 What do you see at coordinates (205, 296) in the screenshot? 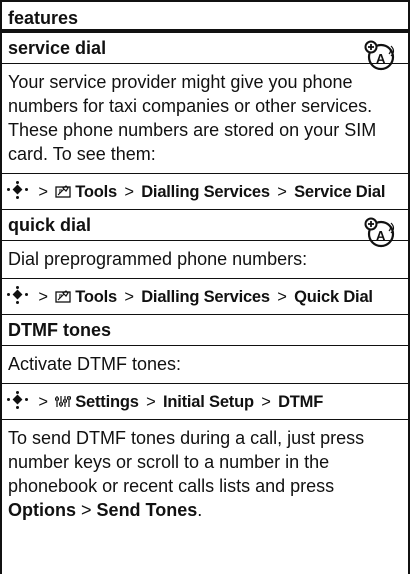
I see `quick-dial-menu-path: > Tools > Dialling Services > Quick Dial` at bounding box center [205, 296].